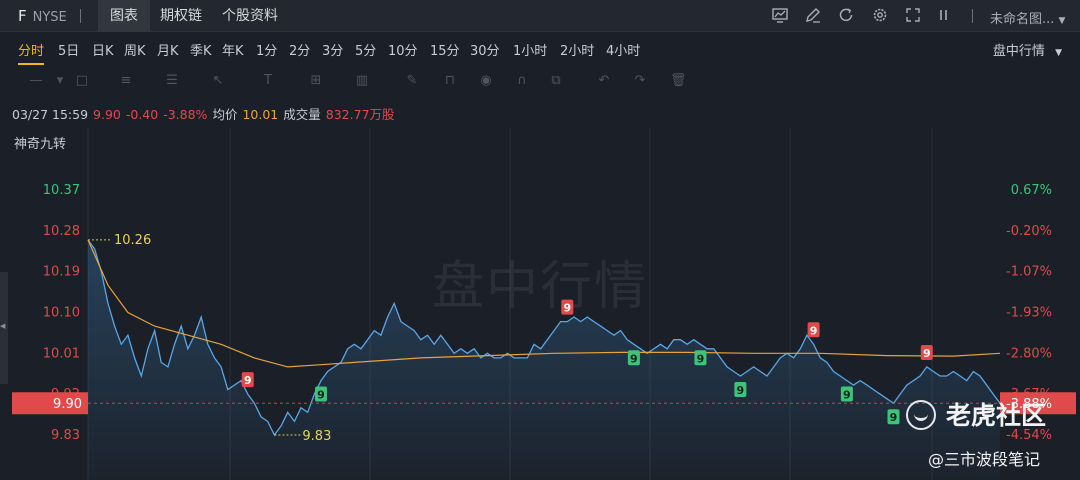  What do you see at coordinates (365, 49) in the screenshot?
I see `period-tab-10: 5分` at bounding box center [365, 49].